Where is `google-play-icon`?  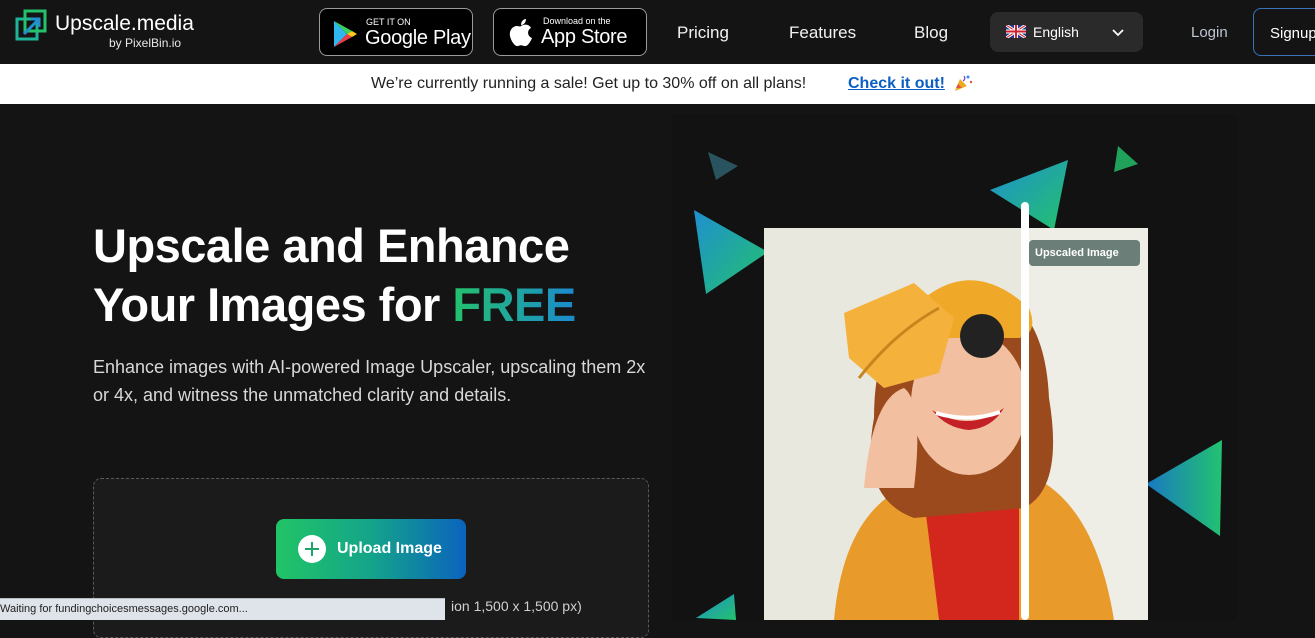
google-play-icon is located at coordinates (345, 34).